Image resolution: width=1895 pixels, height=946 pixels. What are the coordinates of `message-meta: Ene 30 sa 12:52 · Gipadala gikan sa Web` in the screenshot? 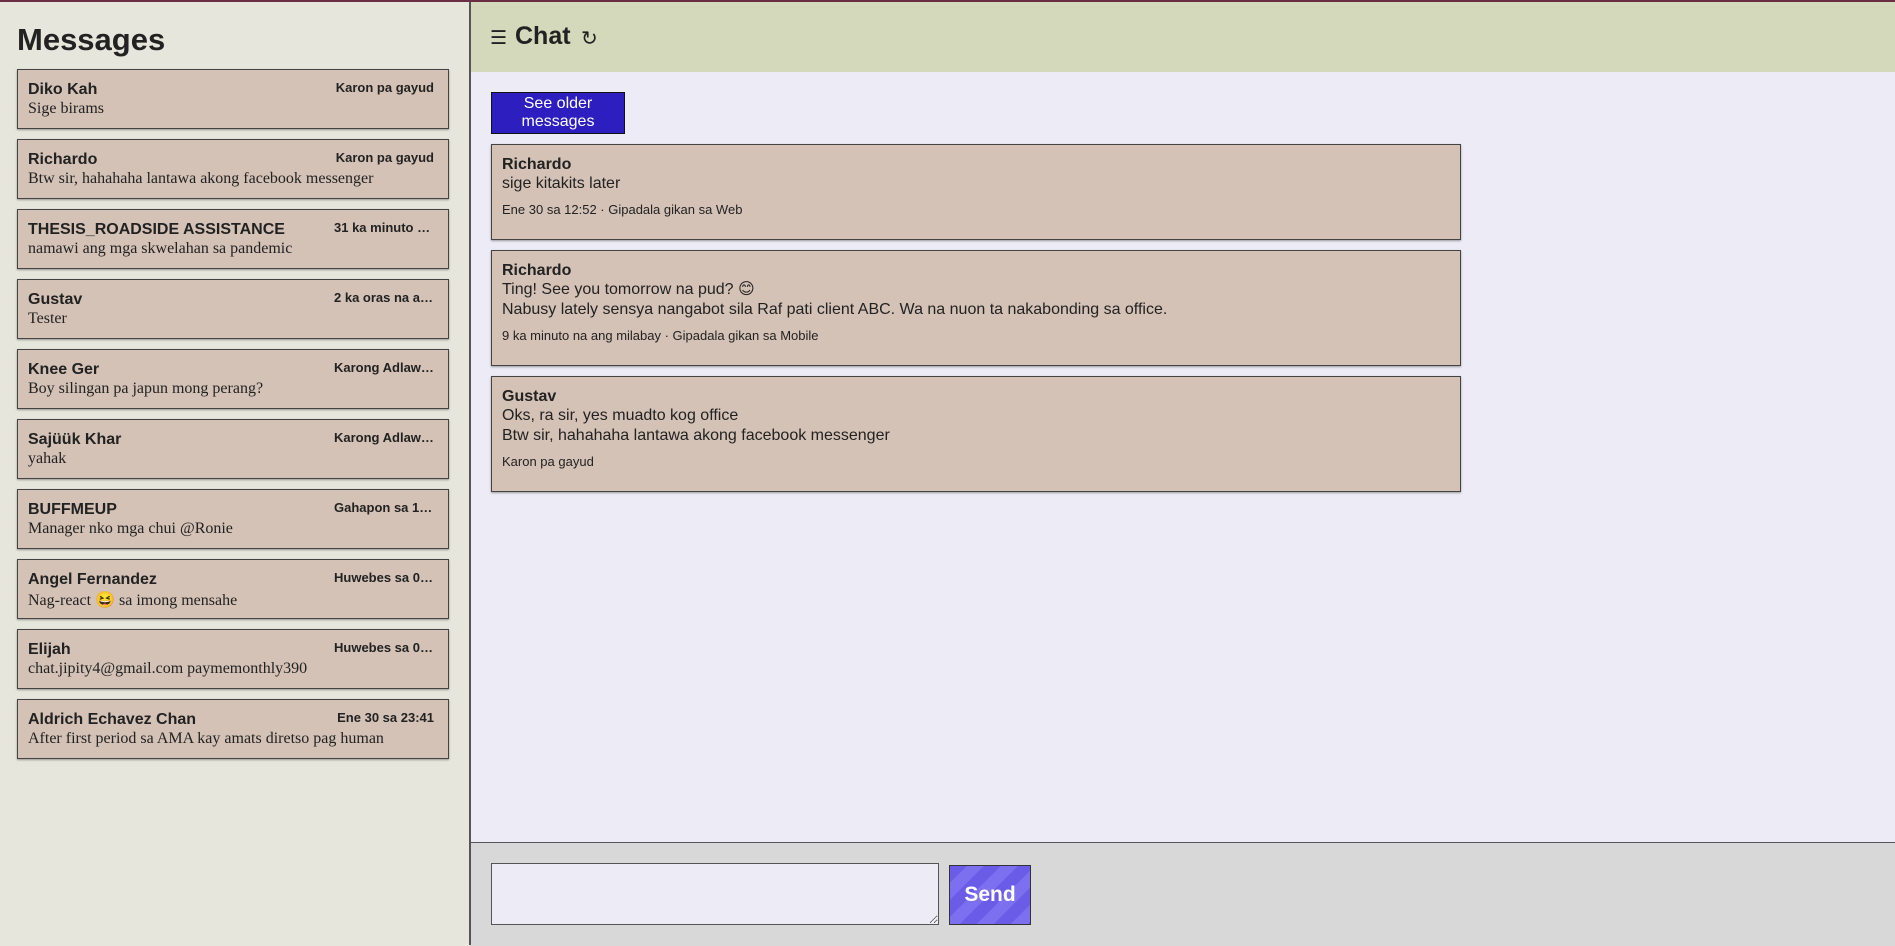 It's located at (622, 209).